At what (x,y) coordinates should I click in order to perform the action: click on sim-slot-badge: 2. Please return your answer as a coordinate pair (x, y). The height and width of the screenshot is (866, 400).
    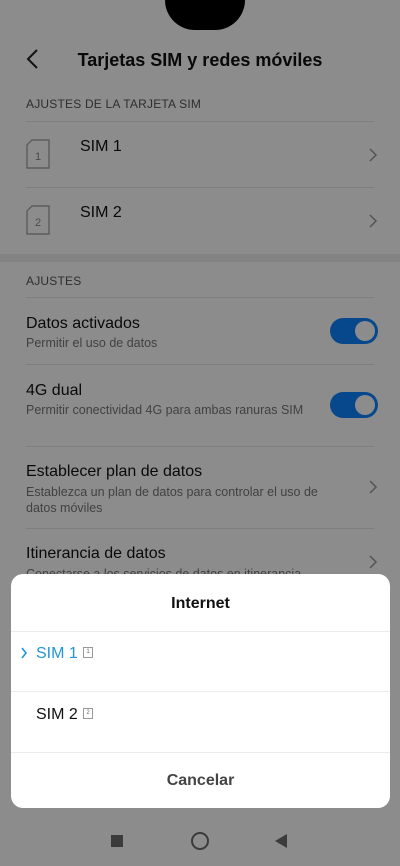
    Looking at the image, I should click on (88, 713).